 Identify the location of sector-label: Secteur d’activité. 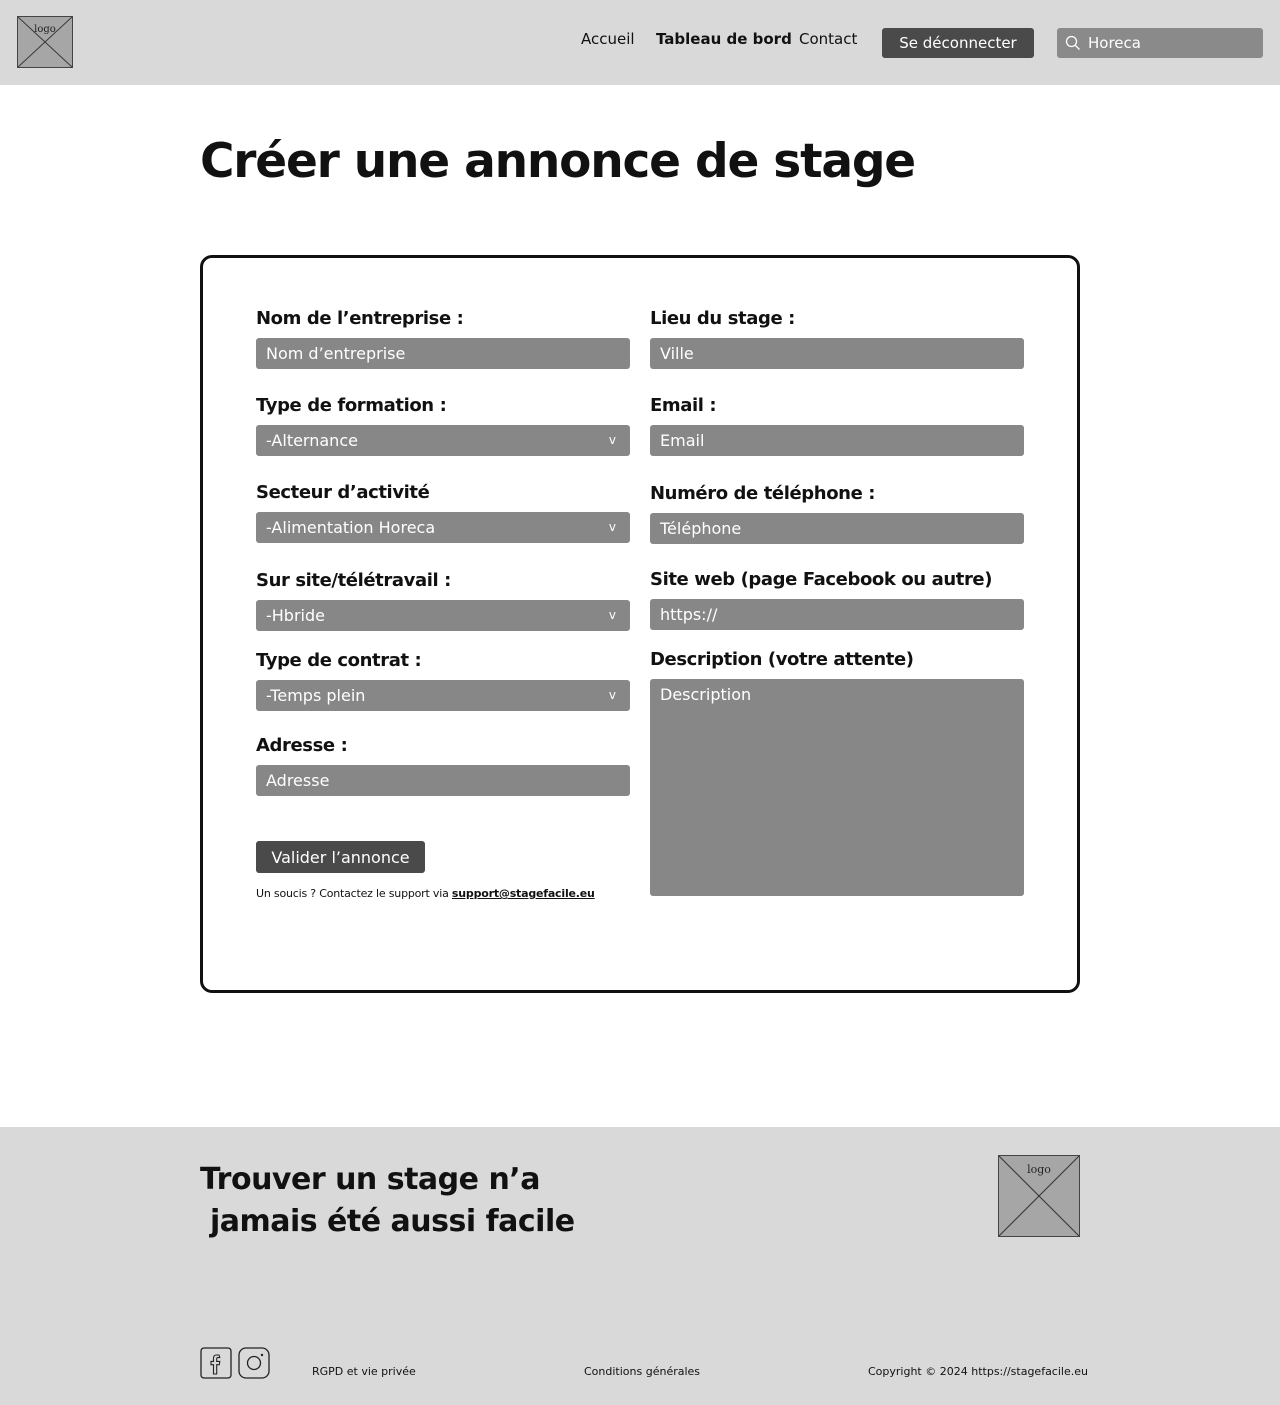
(343, 492).